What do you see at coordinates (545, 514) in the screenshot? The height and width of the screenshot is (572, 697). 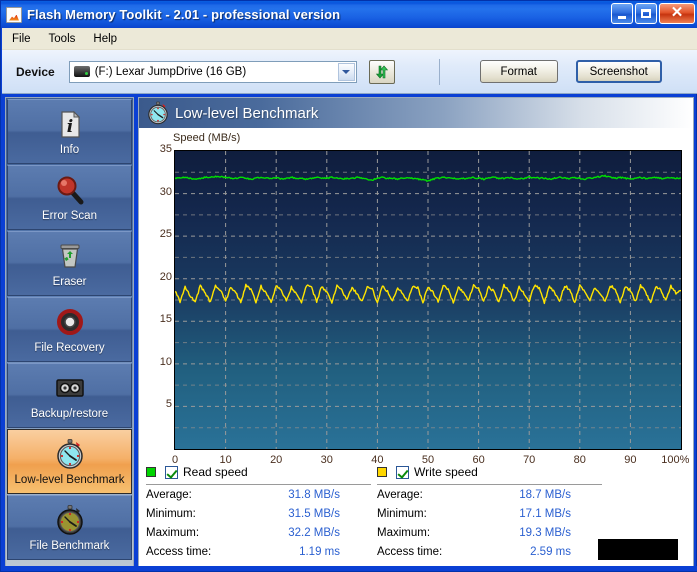 I see `stat-value: 17.1 MB/s` at bounding box center [545, 514].